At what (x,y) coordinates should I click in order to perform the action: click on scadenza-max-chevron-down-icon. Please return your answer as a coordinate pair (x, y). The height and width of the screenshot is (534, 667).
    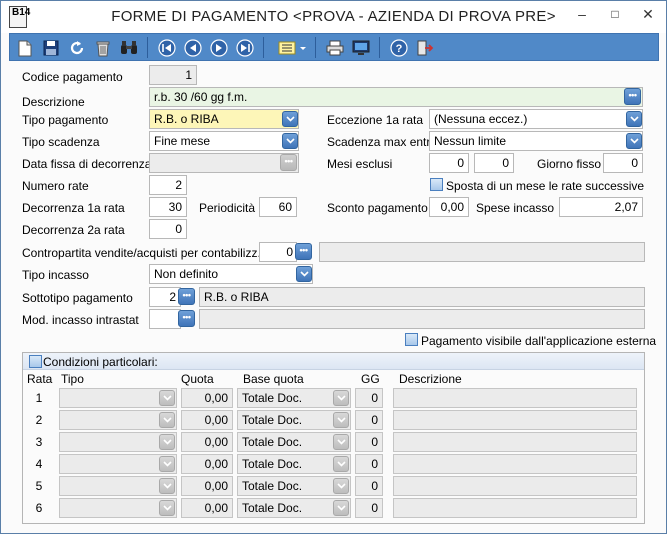
    Looking at the image, I should click on (634, 141).